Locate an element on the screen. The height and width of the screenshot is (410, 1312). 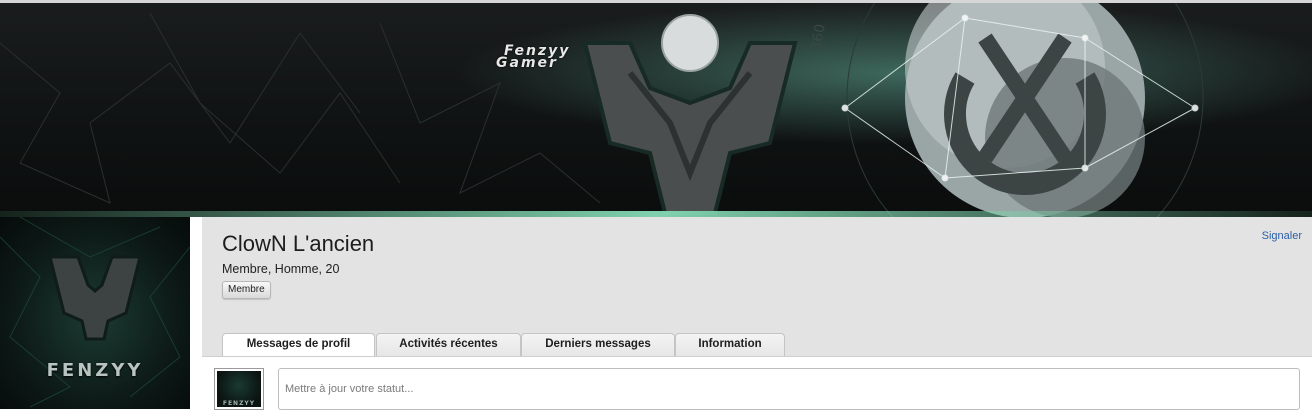
status-avatar: FENZYY is located at coordinates (239, 389).